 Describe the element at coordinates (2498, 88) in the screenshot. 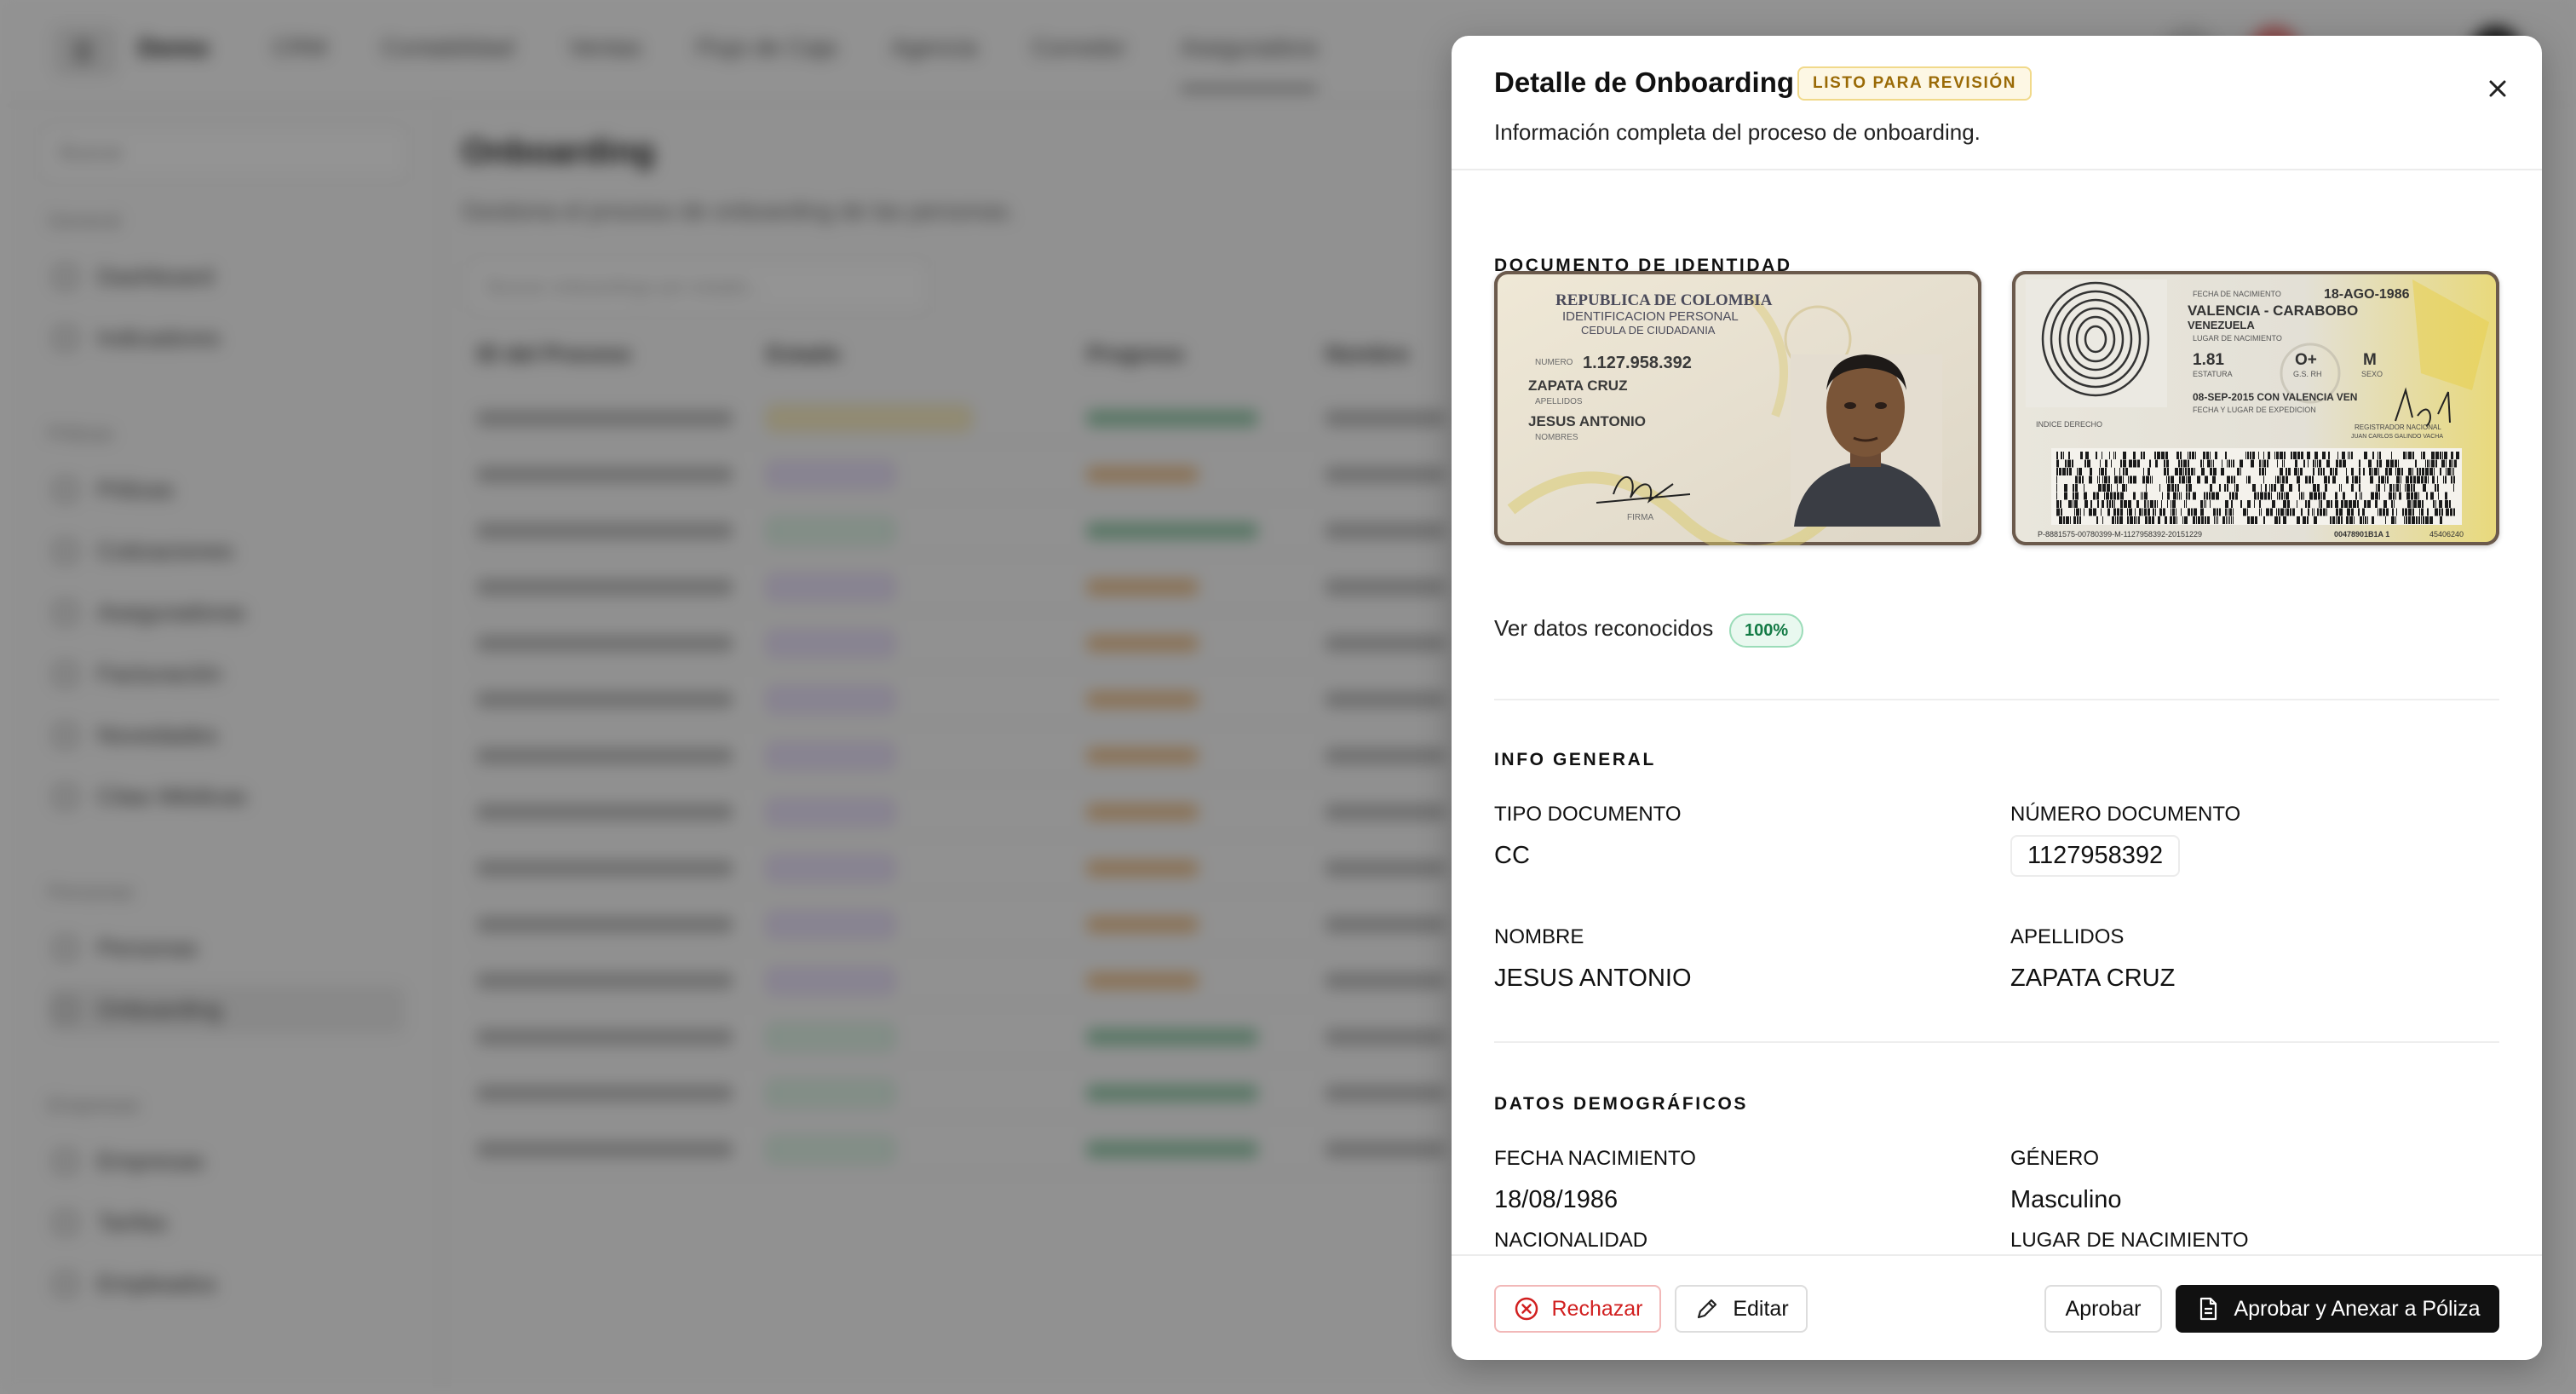

I see `close-button` at that location.